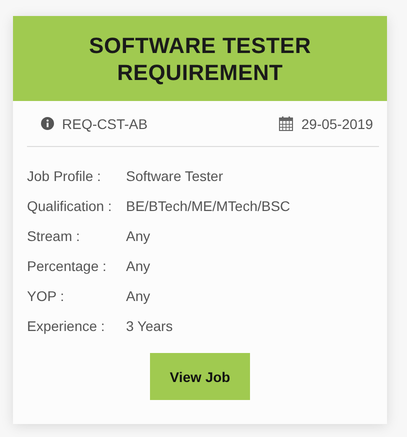 This screenshot has height=437, width=407. I want to click on job-title: SOFTWARE TESTER REQUIREMENT, so click(200, 59).